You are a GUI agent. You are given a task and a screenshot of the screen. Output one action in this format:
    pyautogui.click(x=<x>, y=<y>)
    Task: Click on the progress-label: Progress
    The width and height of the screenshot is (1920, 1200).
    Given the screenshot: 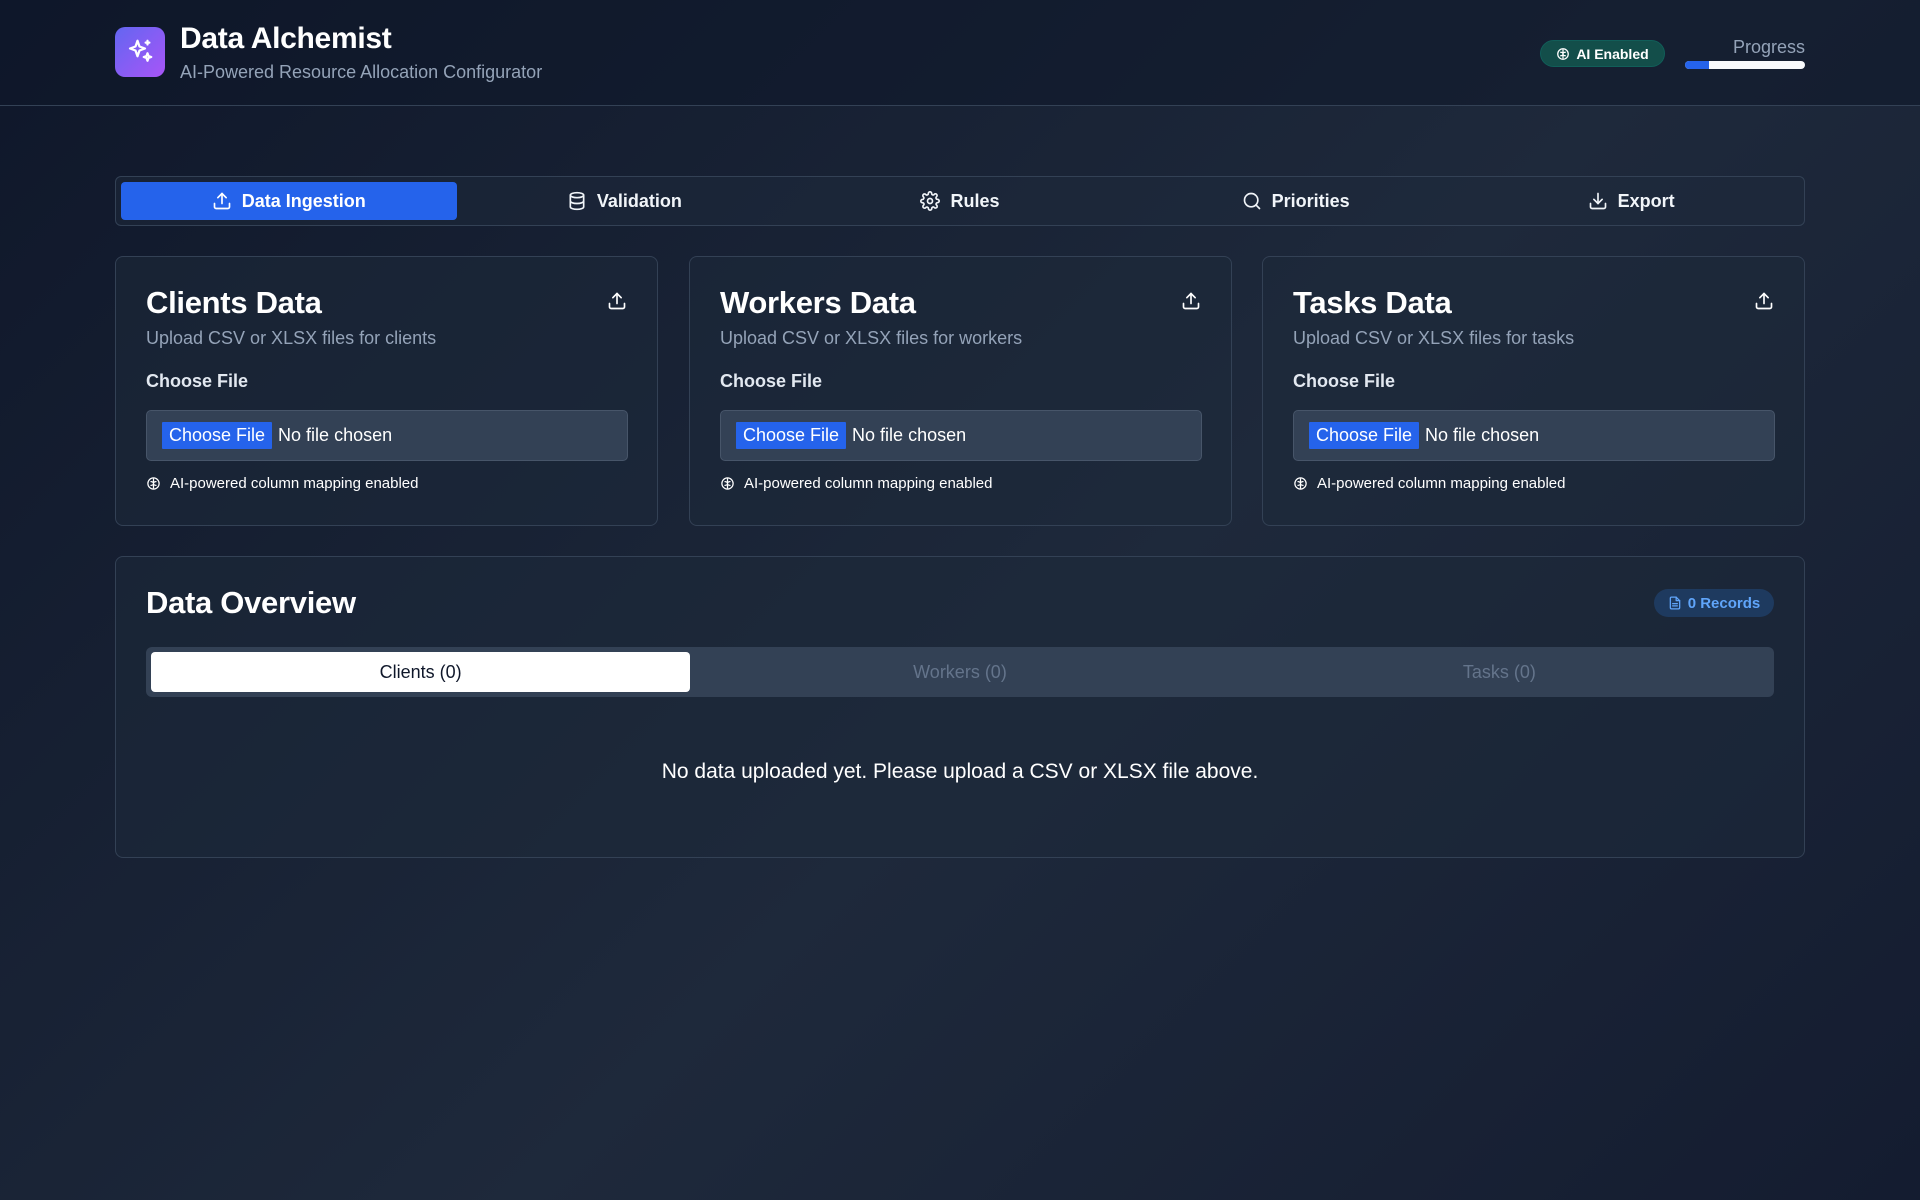 What is the action you would take?
    pyautogui.click(x=1768, y=47)
    